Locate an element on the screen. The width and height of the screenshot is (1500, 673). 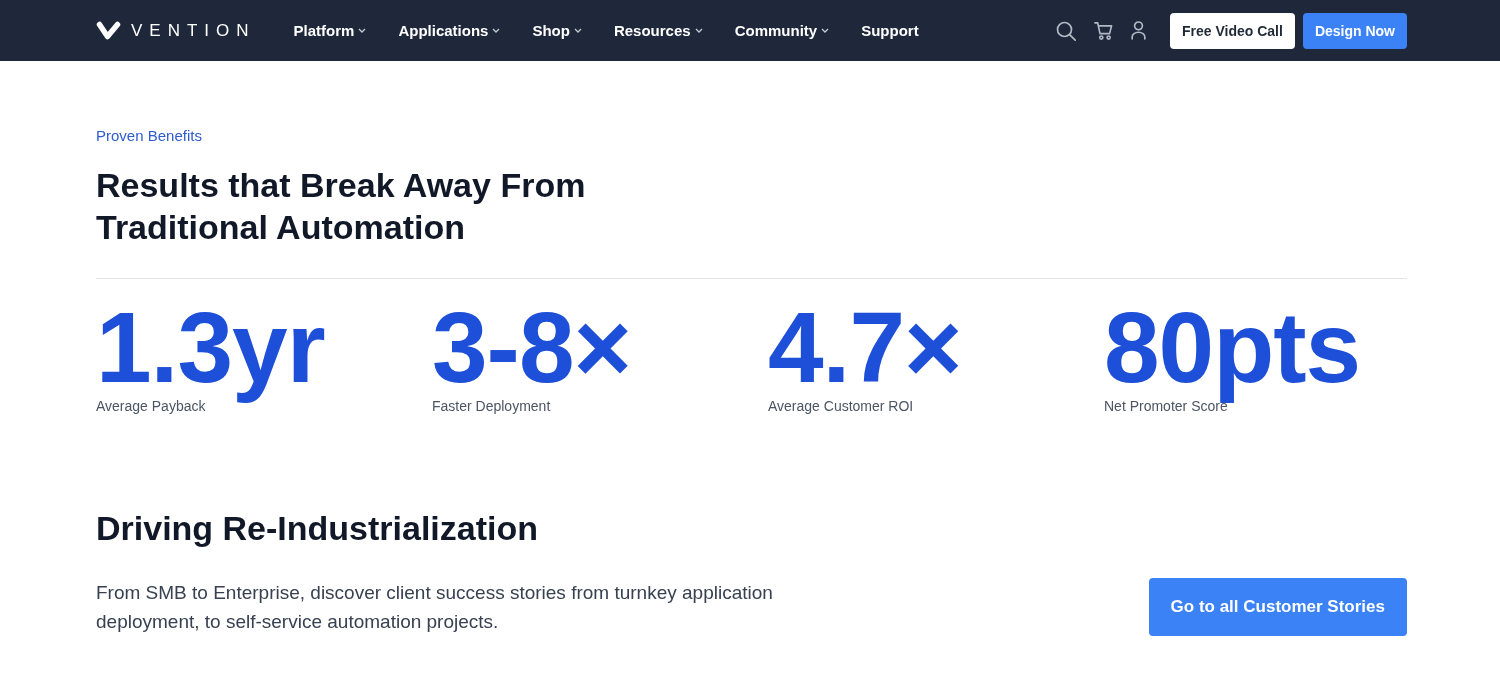
nav-link: Applications is located at coordinates (449, 30).